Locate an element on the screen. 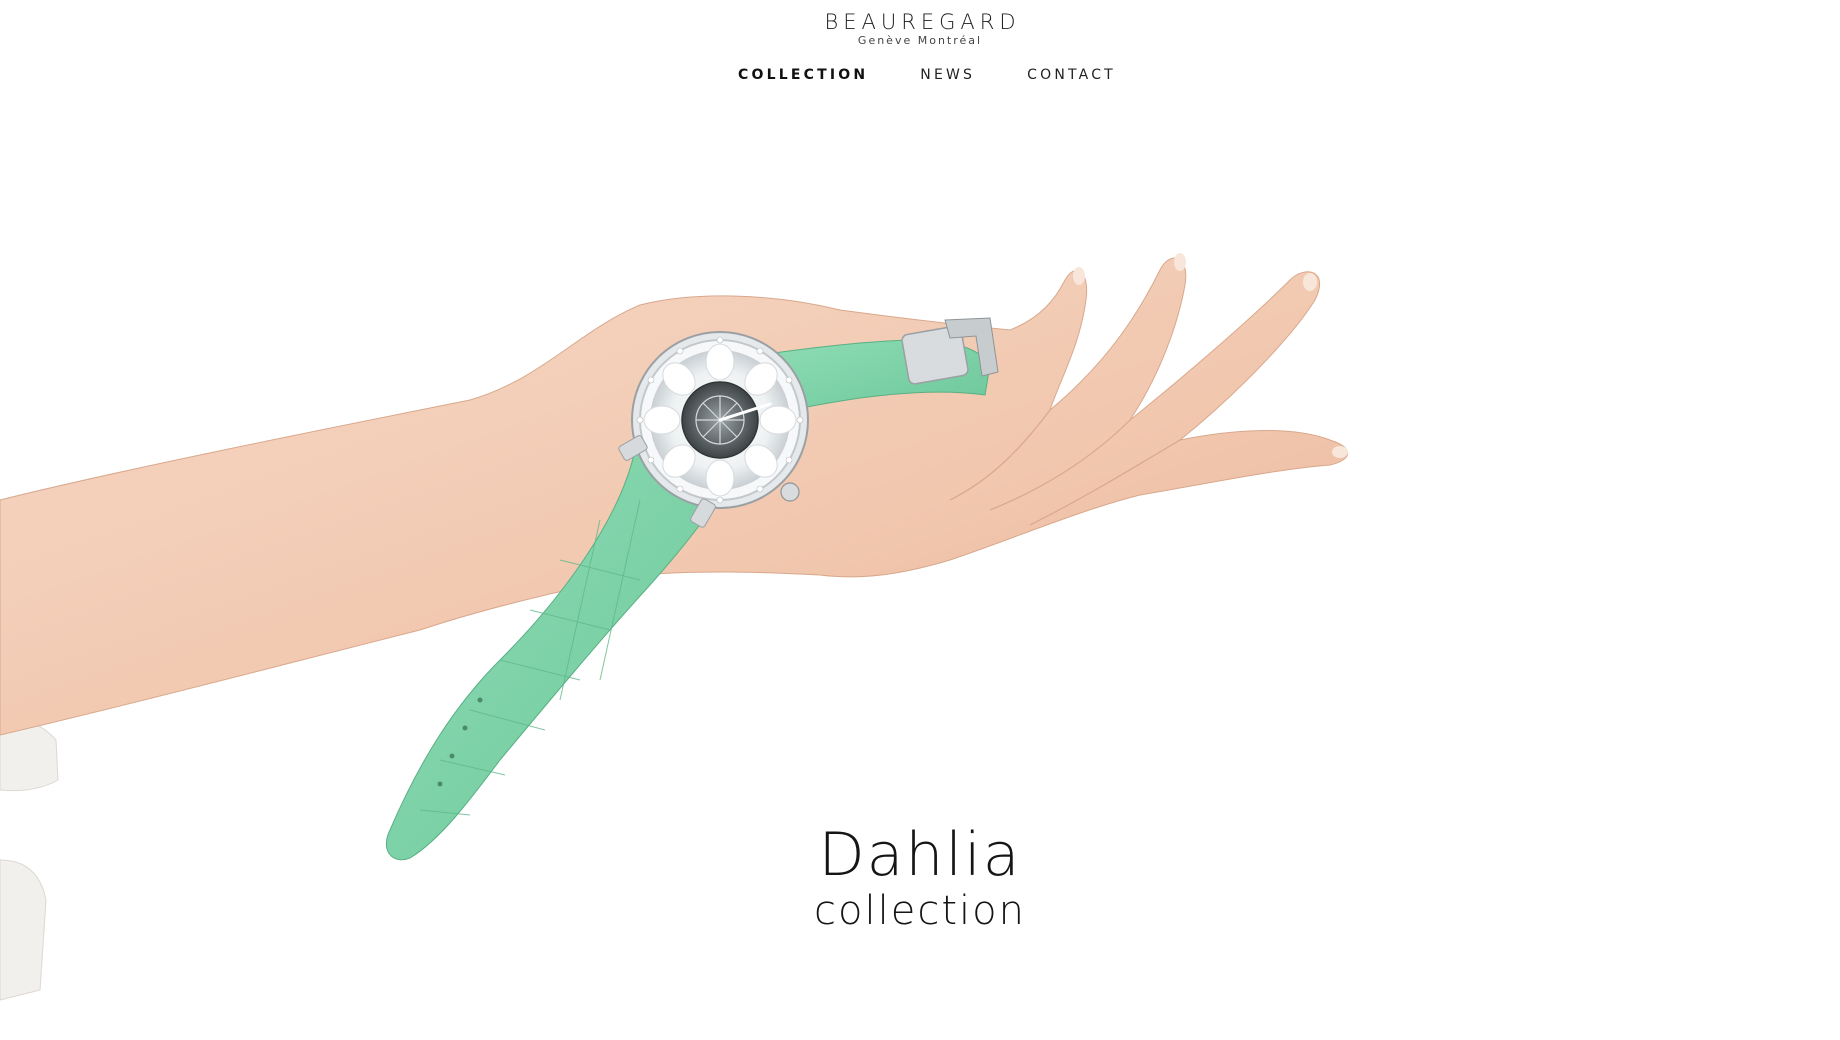 This screenshot has height=1040, width=1840. nav-item-collection: COLLECTION is located at coordinates (803, 75).